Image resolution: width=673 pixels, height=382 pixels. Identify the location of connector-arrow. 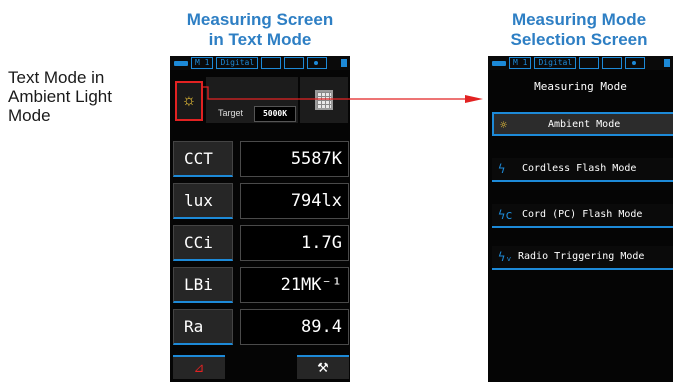
(343, 94).